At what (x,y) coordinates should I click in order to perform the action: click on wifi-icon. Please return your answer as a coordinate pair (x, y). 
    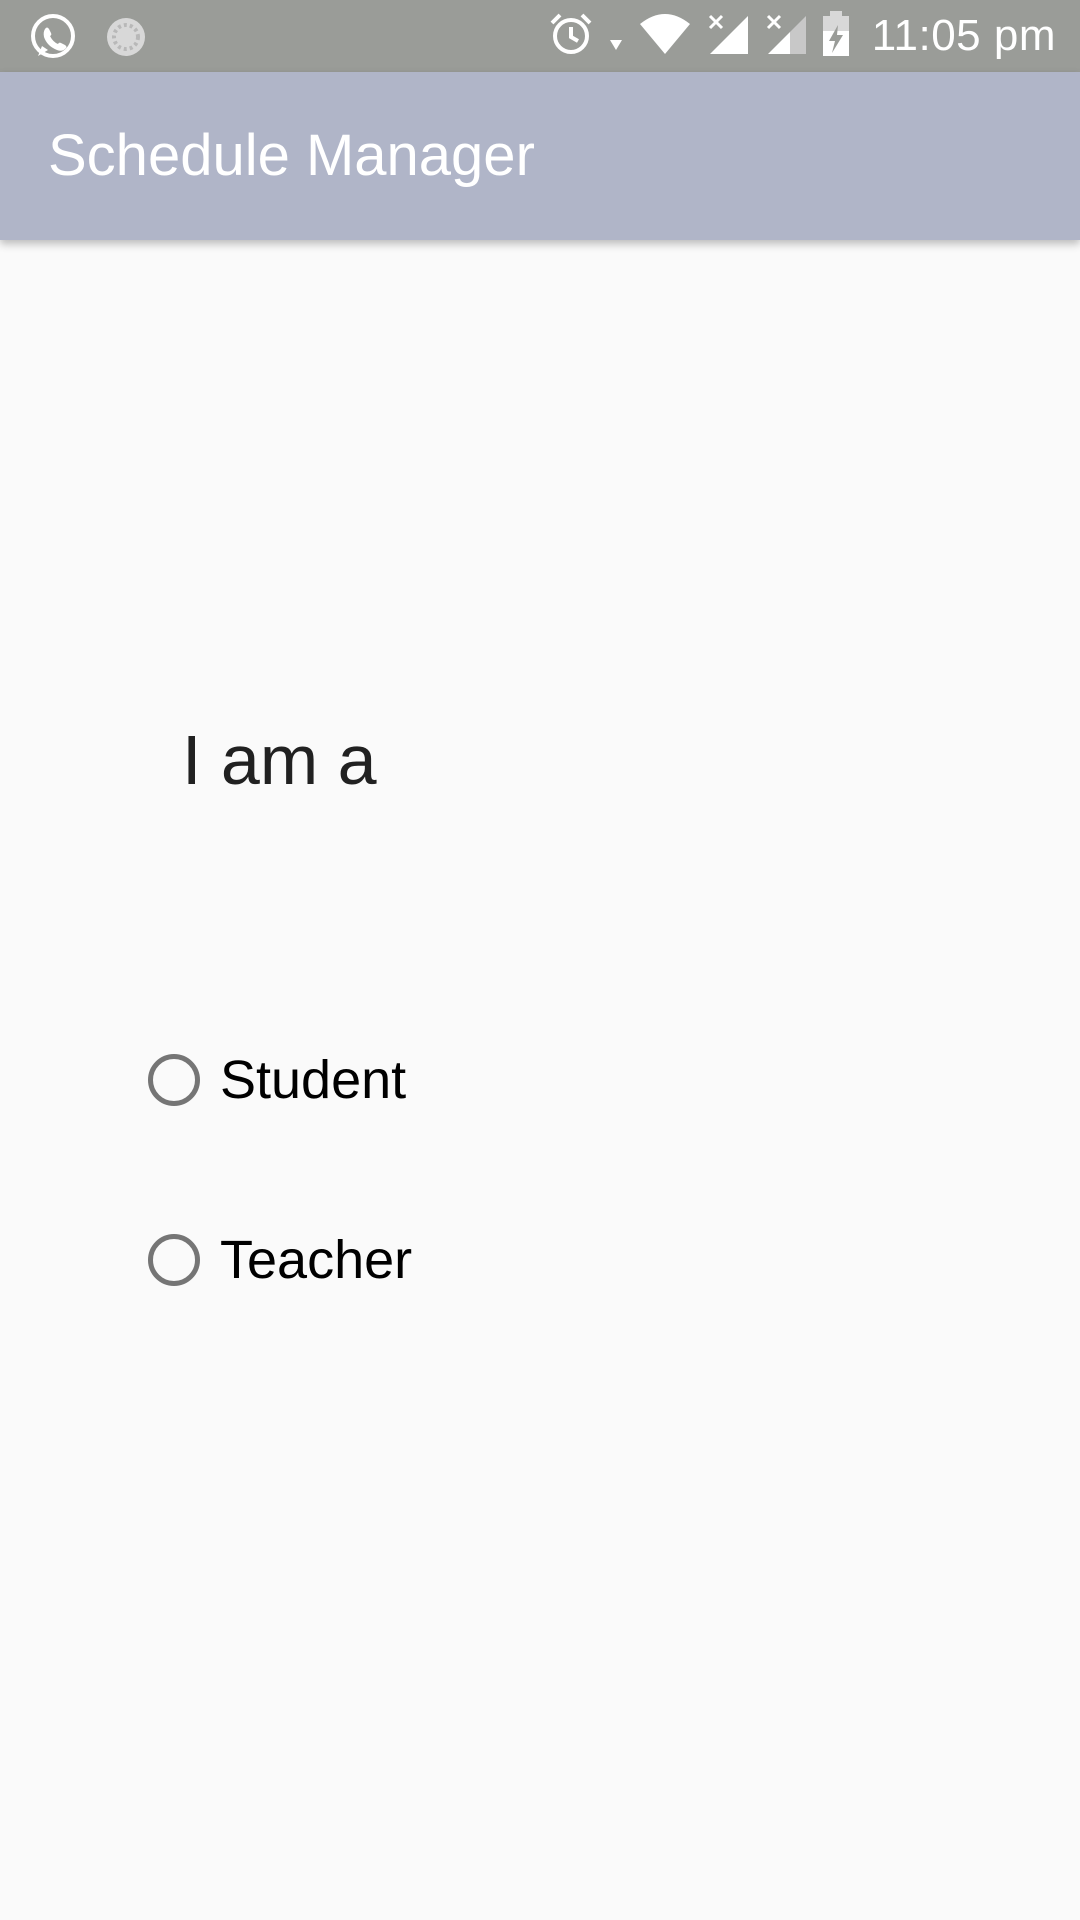
    Looking at the image, I should click on (665, 36).